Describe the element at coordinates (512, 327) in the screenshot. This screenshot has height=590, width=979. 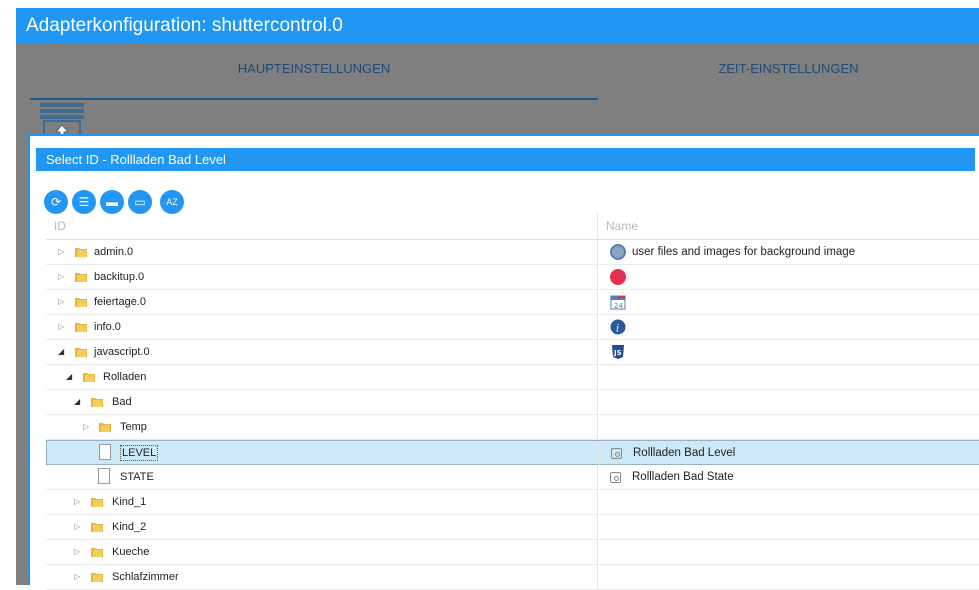
I see `table-row: ▷ info.0 i` at that location.